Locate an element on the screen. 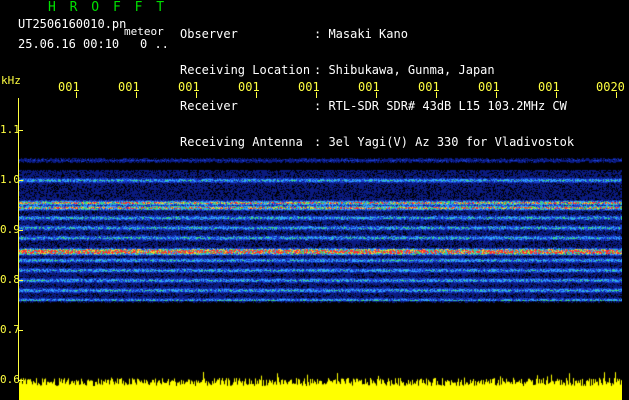  station-value: : Masaki Kano is located at coordinates (361, 34).